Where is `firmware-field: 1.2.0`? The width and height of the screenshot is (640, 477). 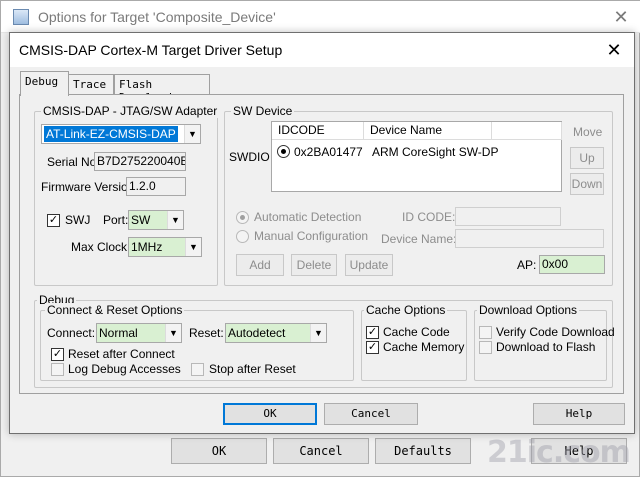
firmware-field: 1.2.0 is located at coordinates (156, 186).